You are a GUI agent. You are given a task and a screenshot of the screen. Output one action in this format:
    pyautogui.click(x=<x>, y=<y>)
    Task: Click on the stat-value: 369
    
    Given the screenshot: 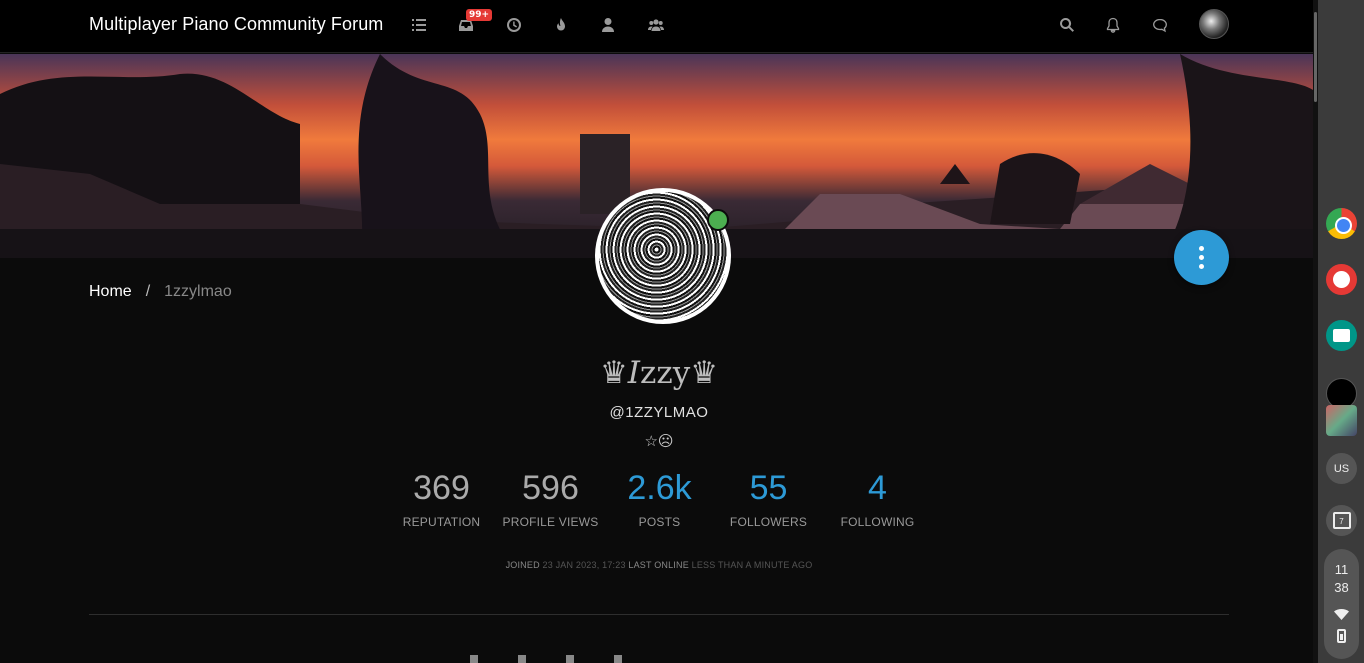 What is the action you would take?
    pyautogui.click(x=441, y=488)
    